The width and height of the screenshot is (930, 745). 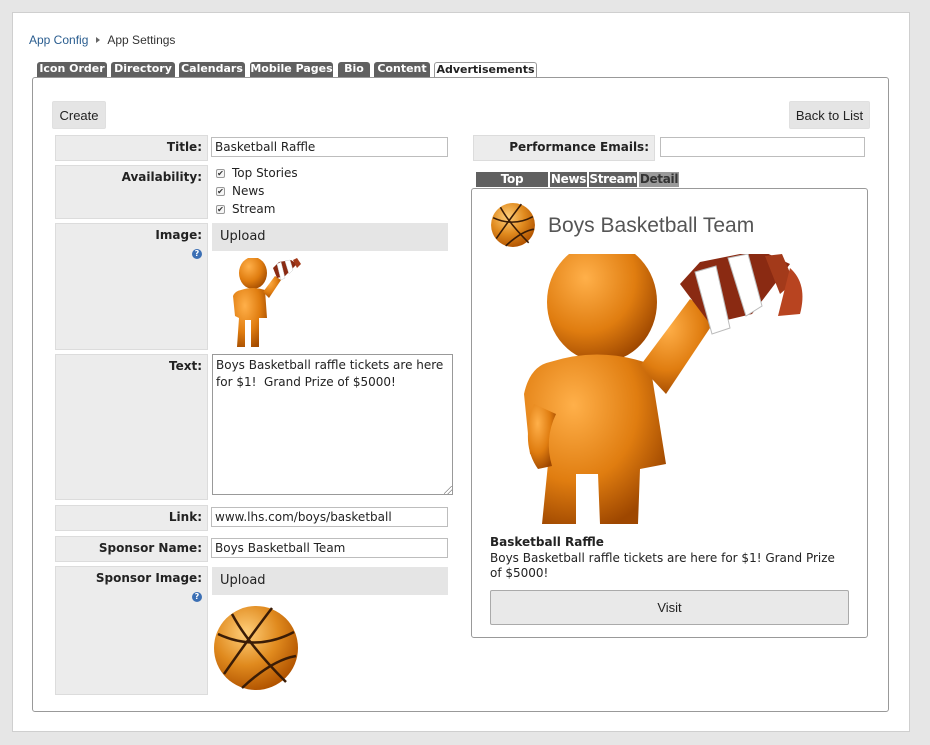 I want to click on title-input: Basketball Raffle, so click(x=329, y=147).